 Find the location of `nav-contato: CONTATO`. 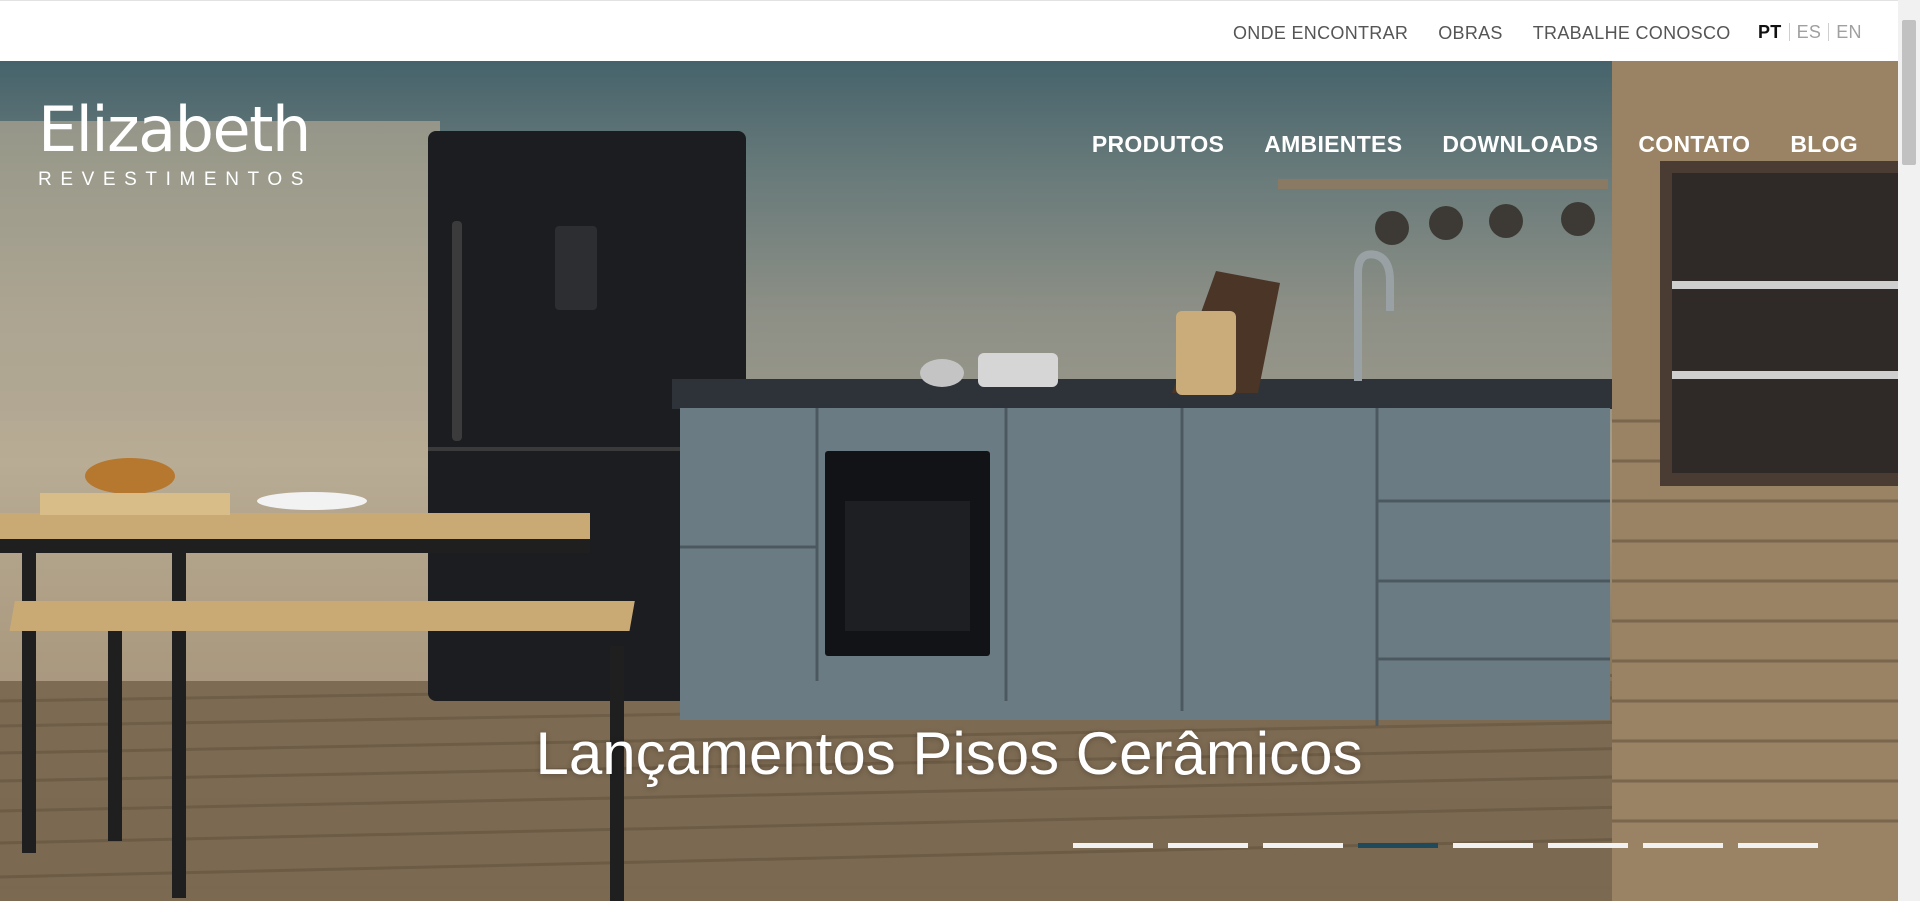

nav-contato: CONTATO is located at coordinates (1694, 144).